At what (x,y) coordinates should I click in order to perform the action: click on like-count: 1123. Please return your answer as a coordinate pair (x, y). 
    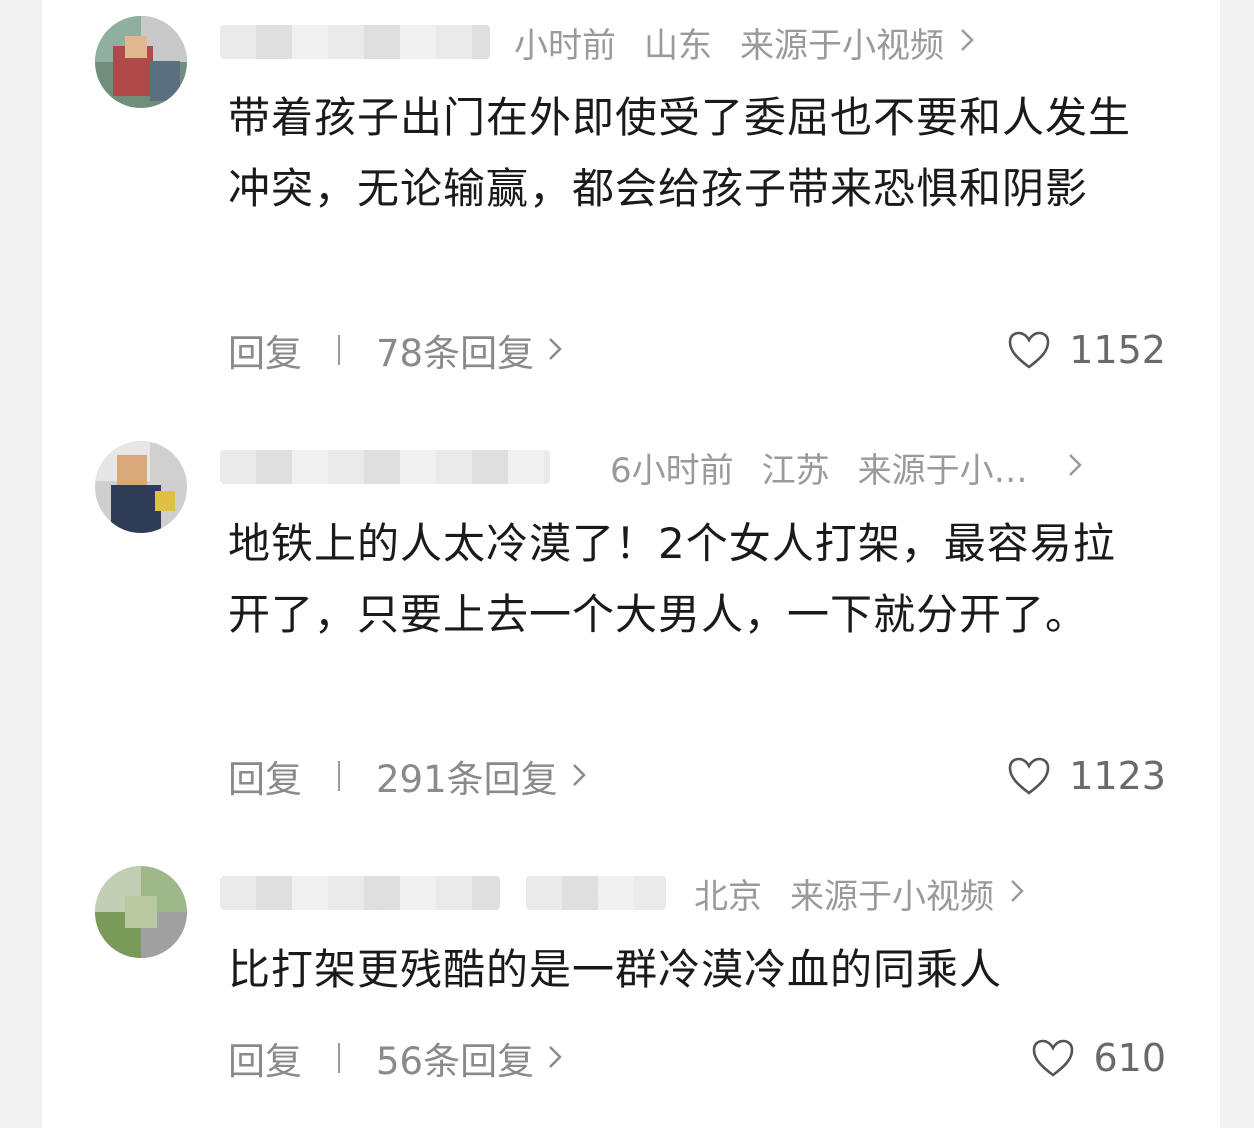
    Looking at the image, I should click on (1117, 776).